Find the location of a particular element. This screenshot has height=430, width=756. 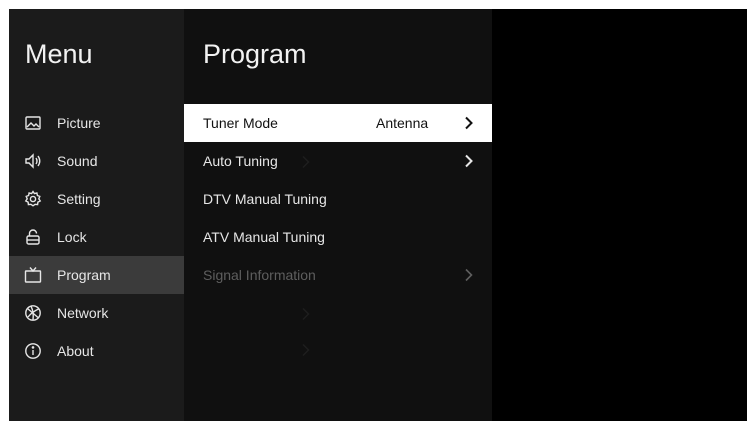

menu-item-sound: Sound is located at coordinates (96, 161).